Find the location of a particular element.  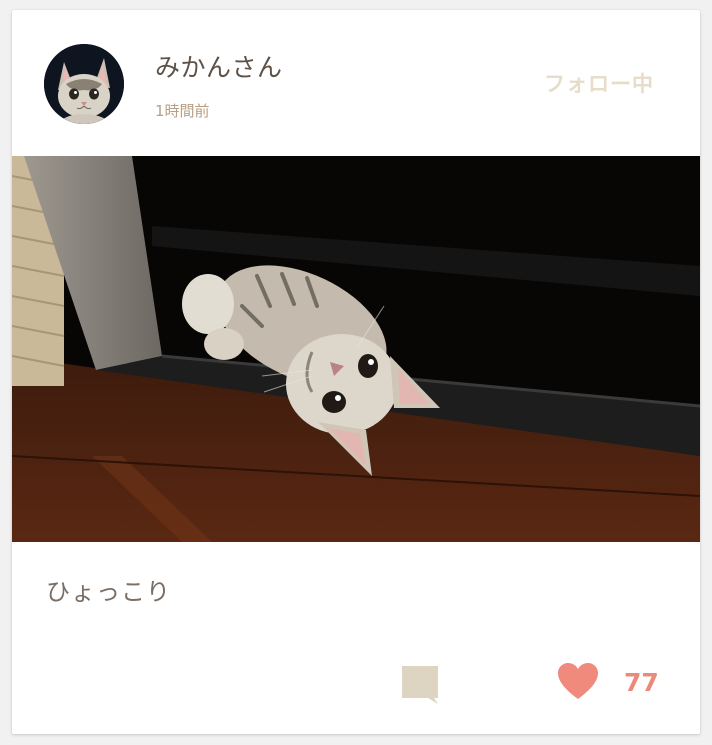

like-button is located at coordinates (578, 682).